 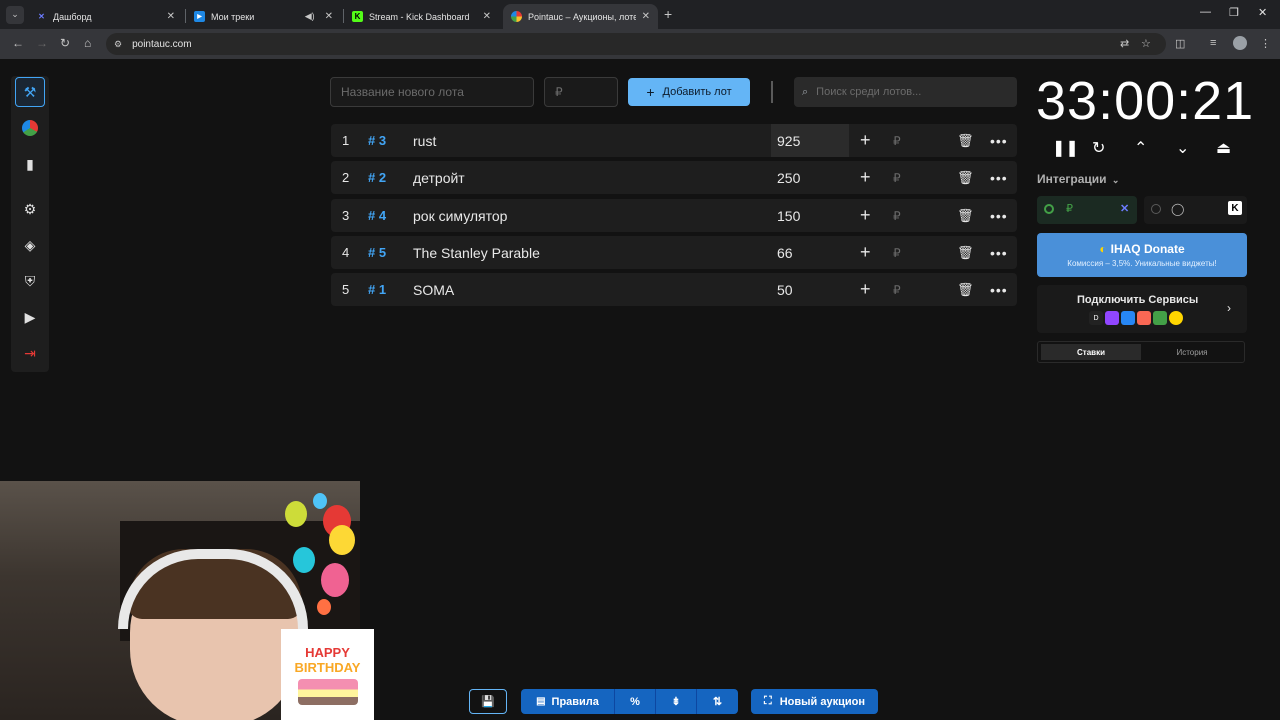 I want to click on tab-search-icon: ⌄, so click(x=15, y=14).